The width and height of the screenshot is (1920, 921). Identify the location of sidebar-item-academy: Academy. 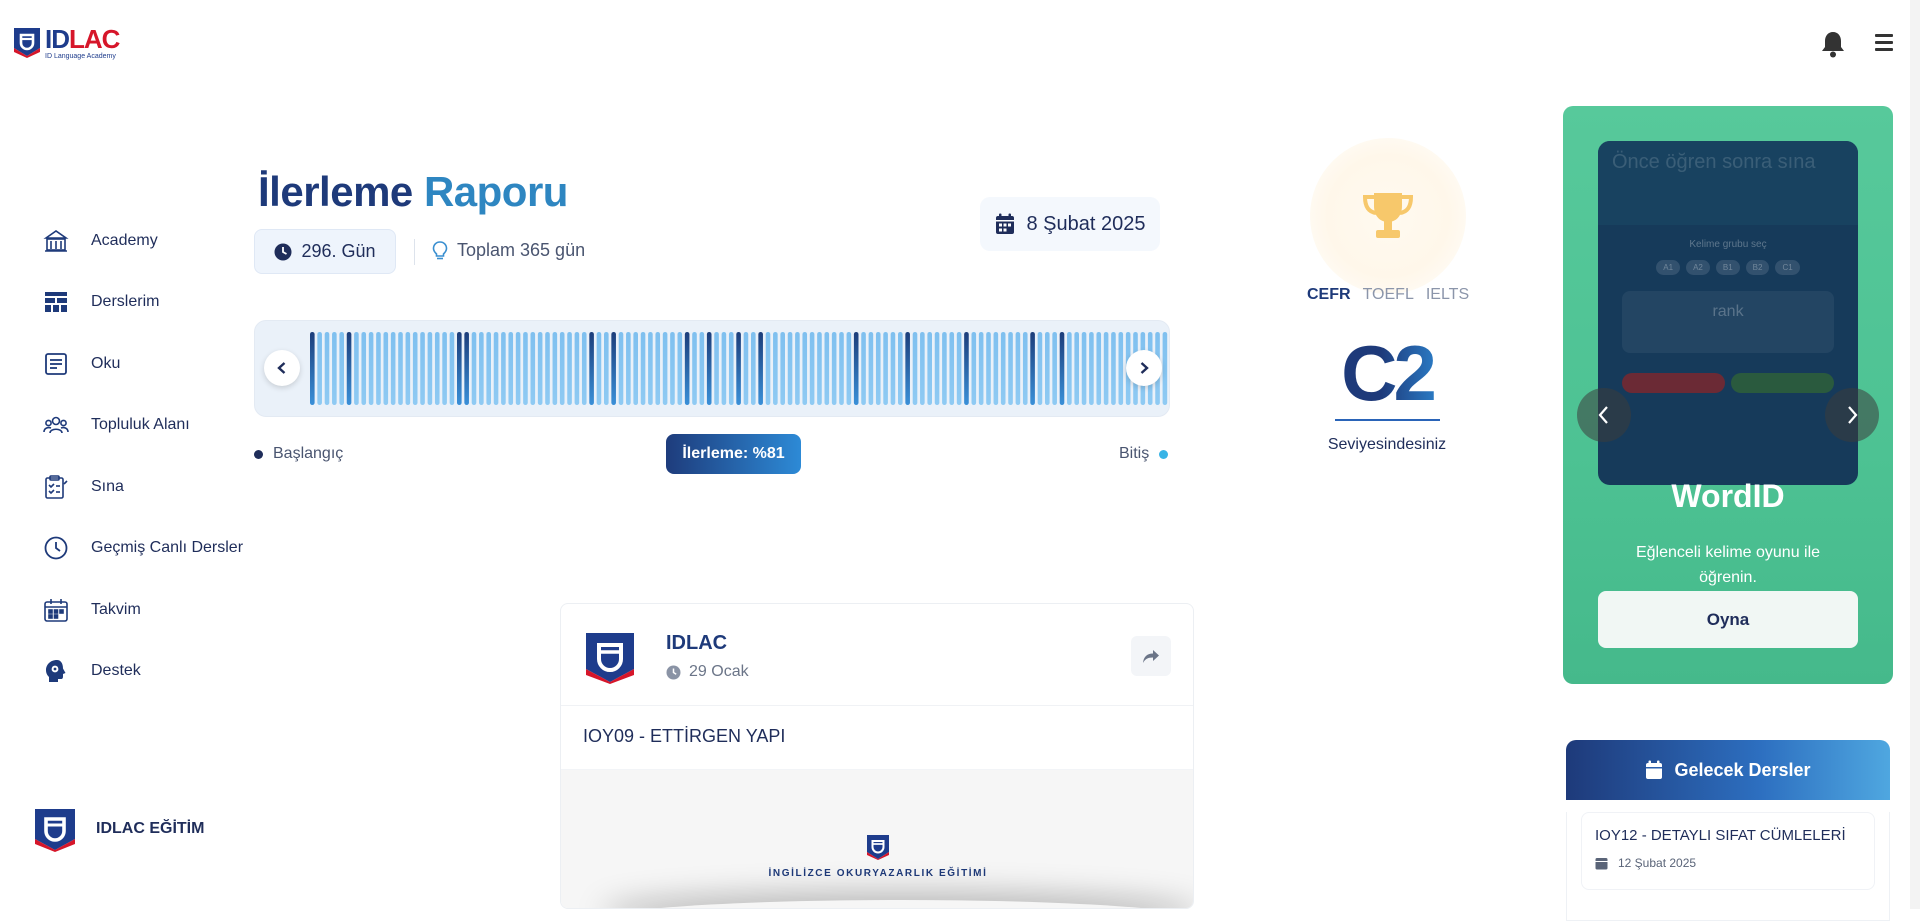
(135, 241).